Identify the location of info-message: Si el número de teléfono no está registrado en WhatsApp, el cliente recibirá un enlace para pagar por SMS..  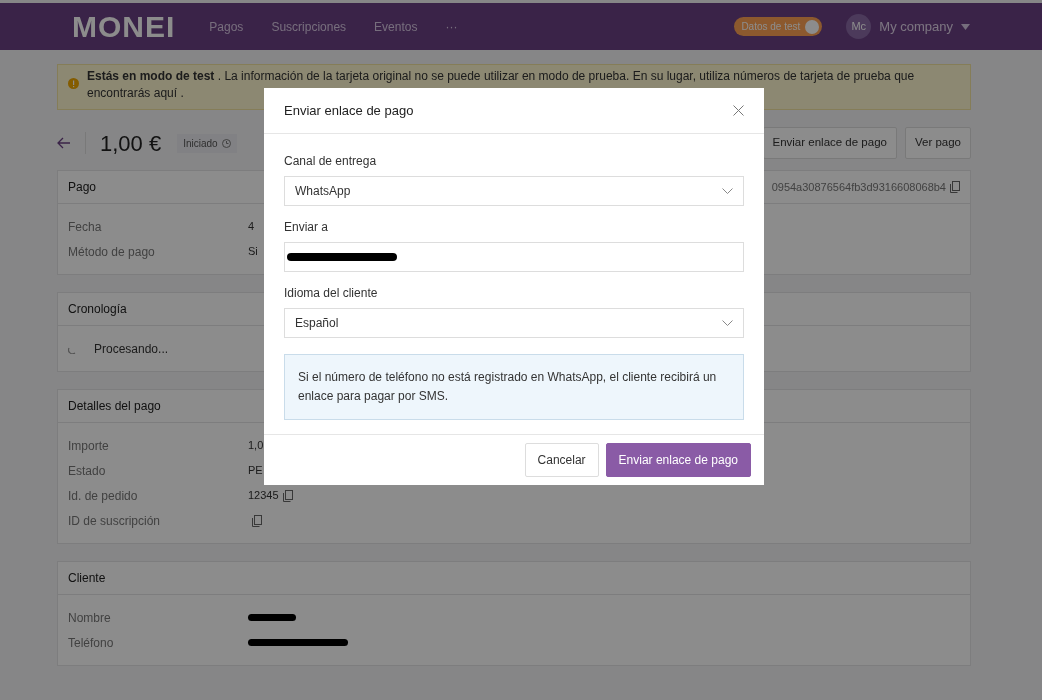
(514, 387).